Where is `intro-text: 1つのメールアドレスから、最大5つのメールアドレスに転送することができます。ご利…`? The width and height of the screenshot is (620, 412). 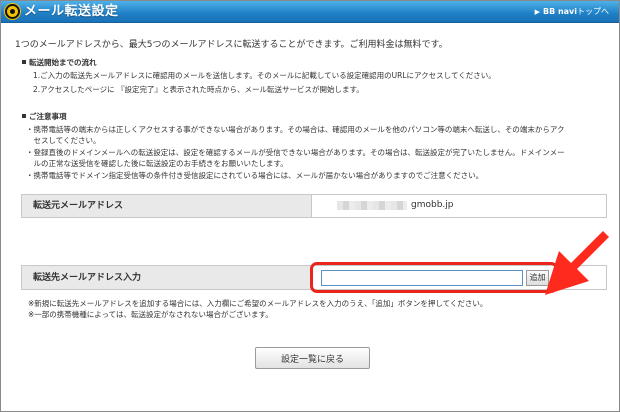
intro-text: 1つのメールアドレスから、最大5つのメールアドレスに転送することができます。ご利… is located at coordinates (231, 45).